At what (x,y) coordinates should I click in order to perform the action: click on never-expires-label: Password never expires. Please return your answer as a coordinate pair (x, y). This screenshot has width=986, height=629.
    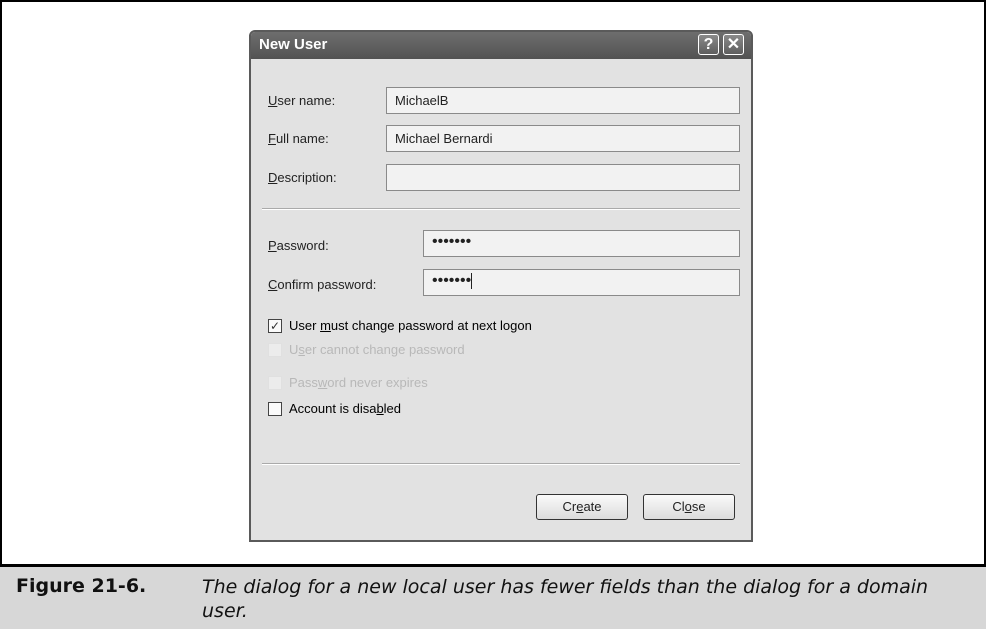
    Looking at the image, I should click on (358, 382).